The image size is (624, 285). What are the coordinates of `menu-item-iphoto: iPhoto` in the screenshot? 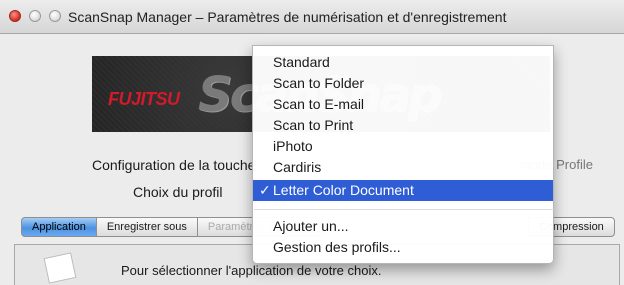 It's located at (403, 146).